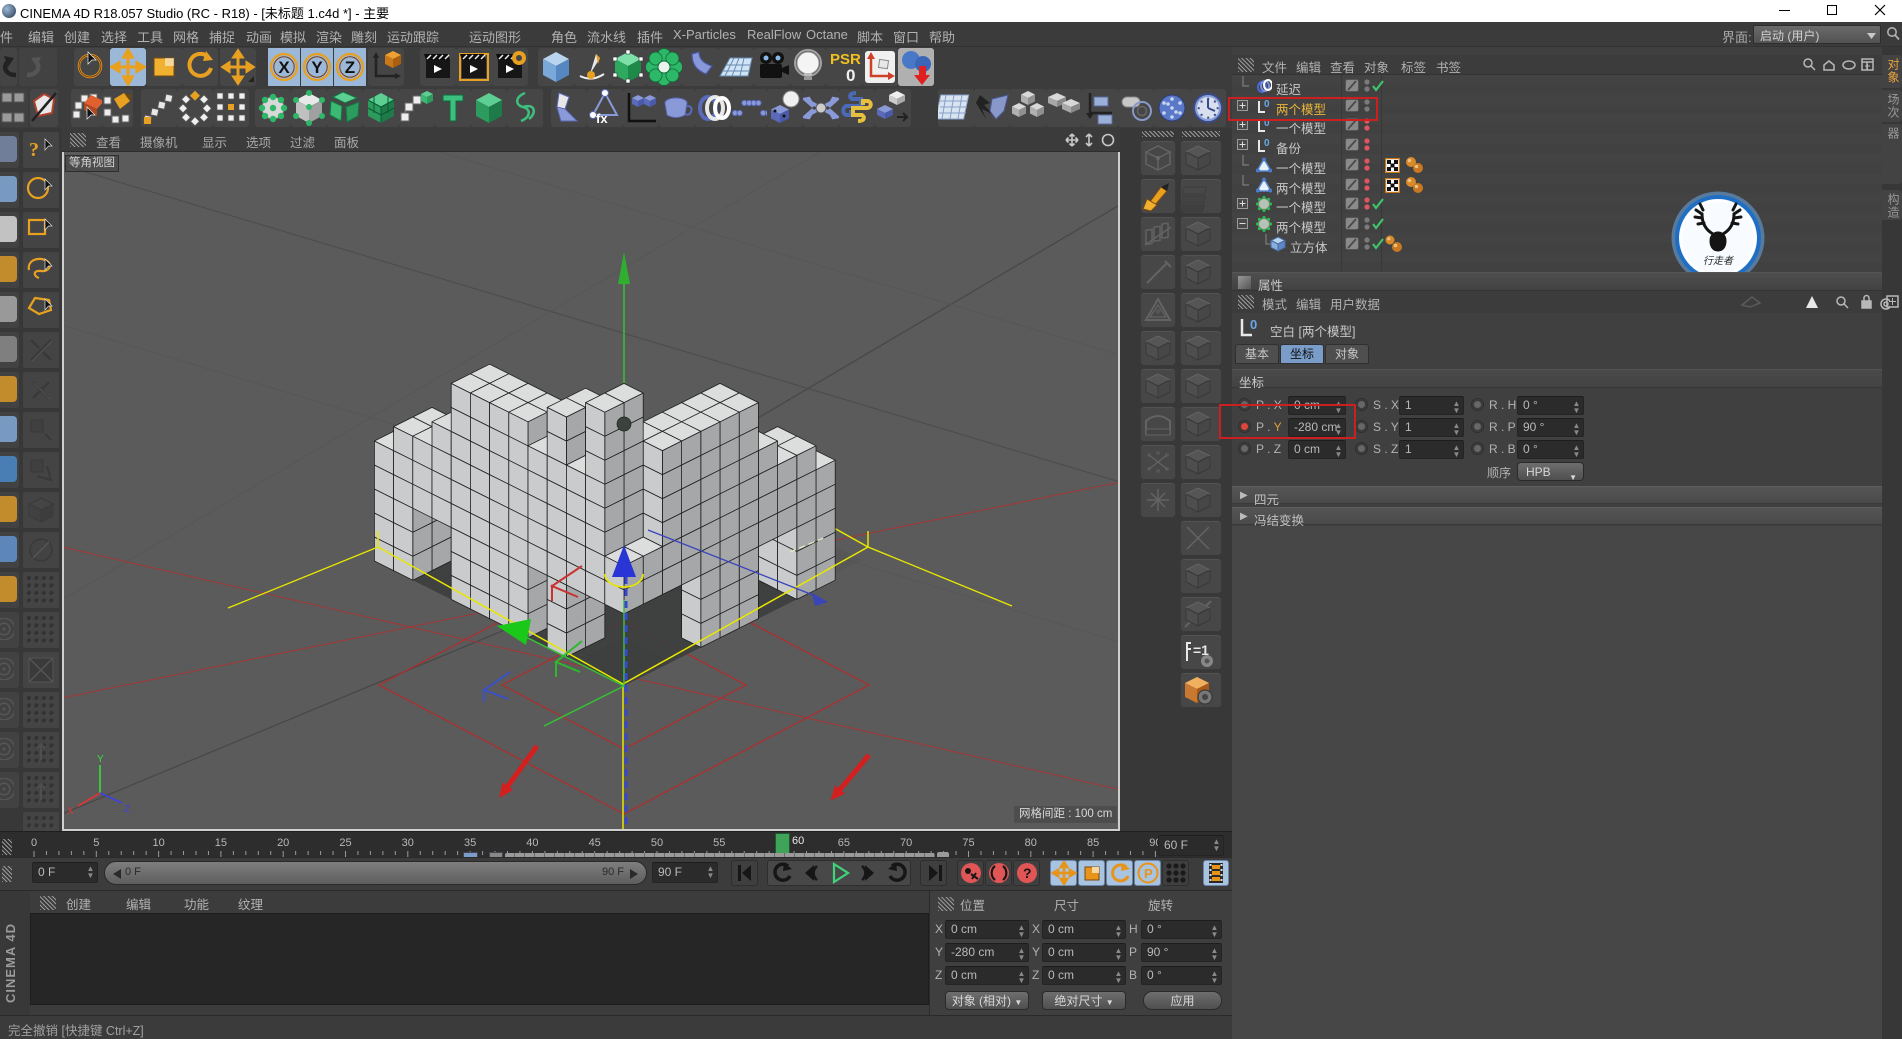 The image size is (1902, 1039). Describe the element at coordinates (408, 843) in the screenshot. I see `svg-text: 30` at that location.